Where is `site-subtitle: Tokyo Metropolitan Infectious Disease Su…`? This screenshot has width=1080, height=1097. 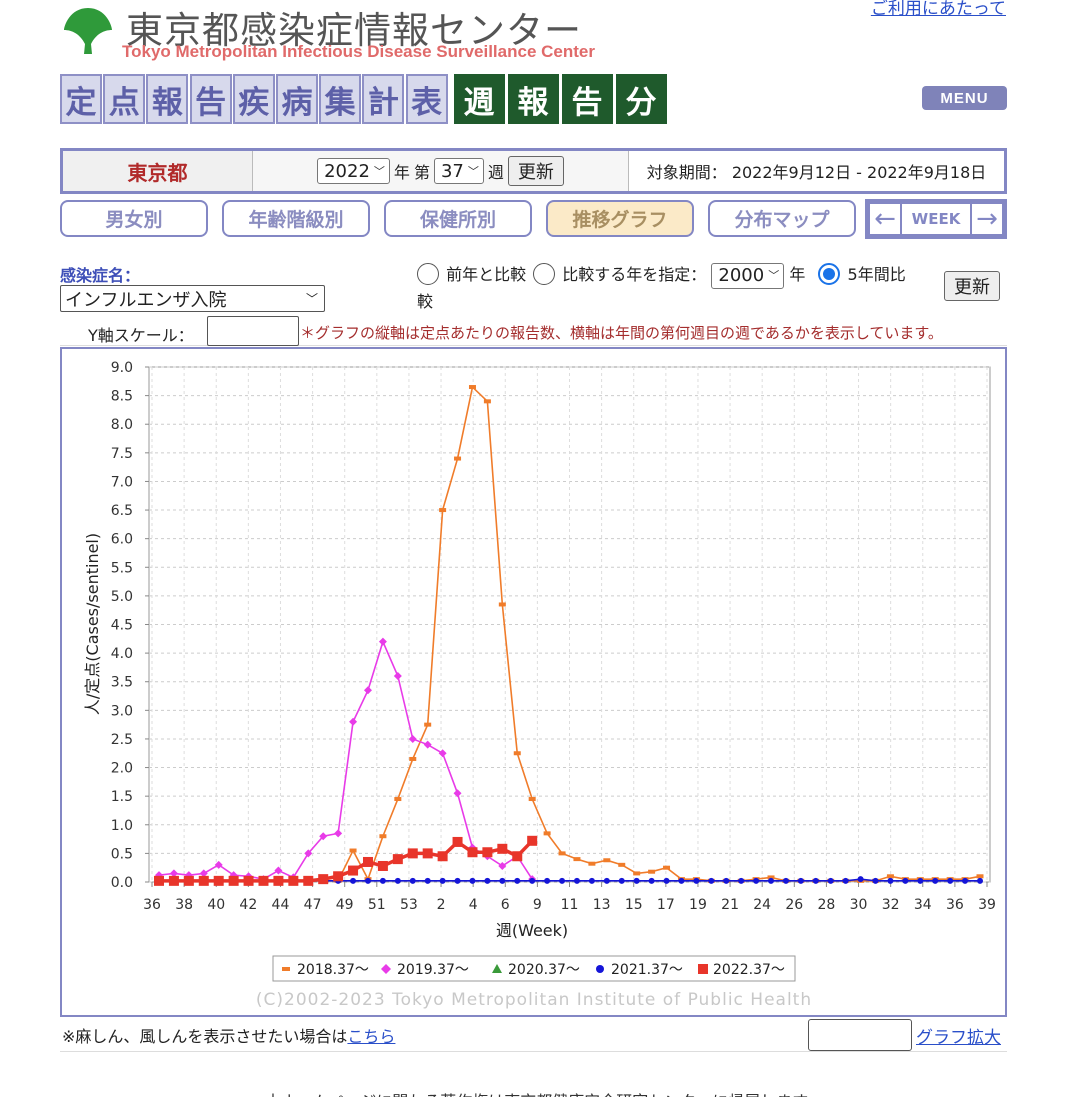
site-subtitle: Tokyo Metropolitan Infectious Disease Su… is located at coordinates (358, 51).